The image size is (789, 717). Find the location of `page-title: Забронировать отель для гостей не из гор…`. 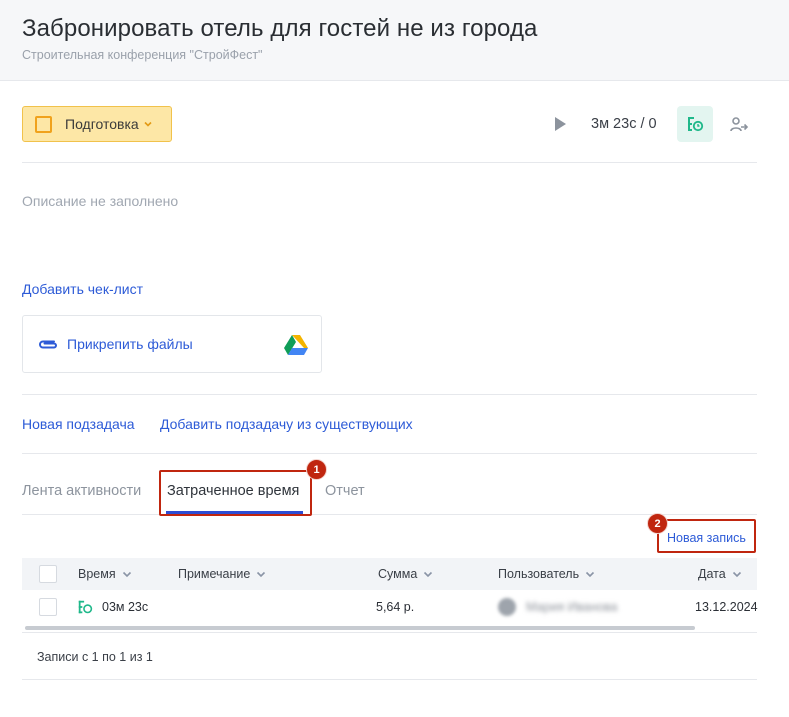

page-title: Забронировать отель для гостей не из гор… is located at coordinates (280, 28).